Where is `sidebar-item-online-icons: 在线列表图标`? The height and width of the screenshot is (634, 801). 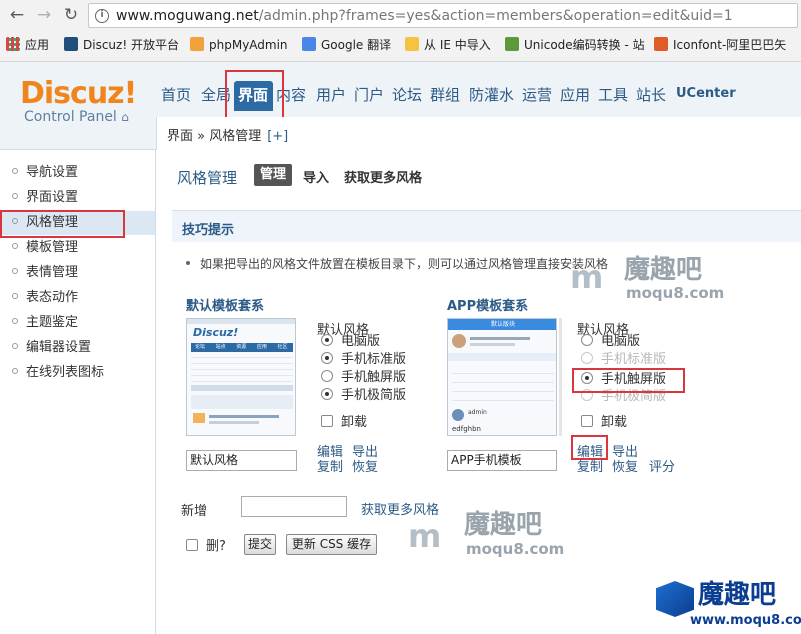 sidebar-item-online-icons: 在线列表图标 is located at coordinates (58, 373).